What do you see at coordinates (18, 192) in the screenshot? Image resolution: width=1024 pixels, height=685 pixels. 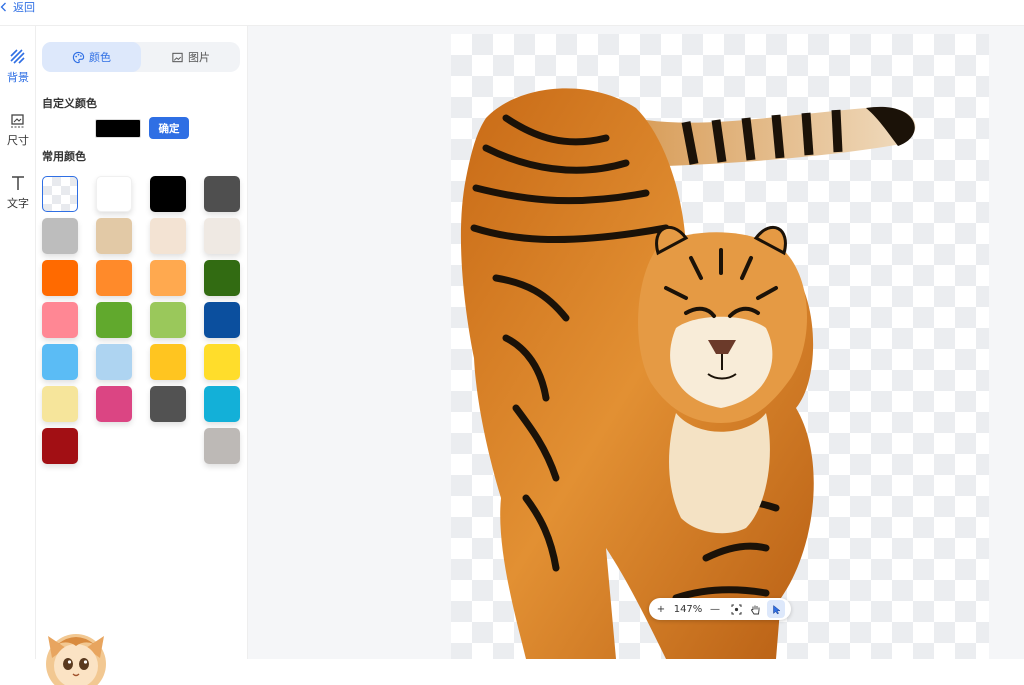 I see `rail-item-text: 文字` at bounding box center [18, 192].